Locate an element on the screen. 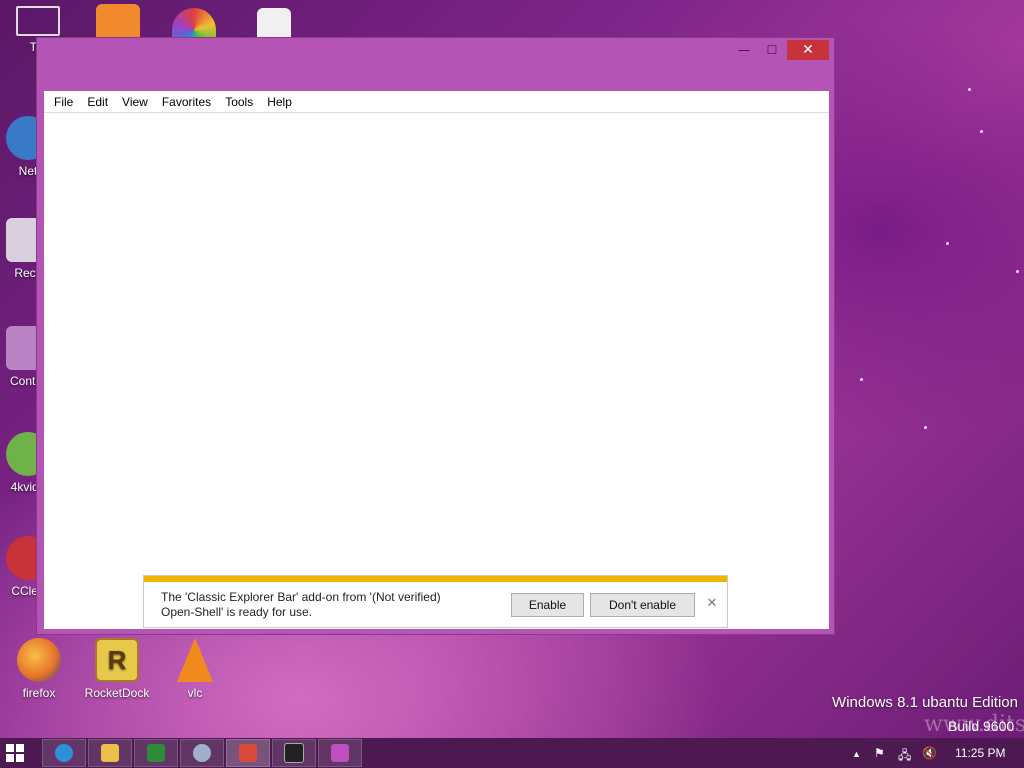  taskbar-globe-app is located at coordinates (202, 753).